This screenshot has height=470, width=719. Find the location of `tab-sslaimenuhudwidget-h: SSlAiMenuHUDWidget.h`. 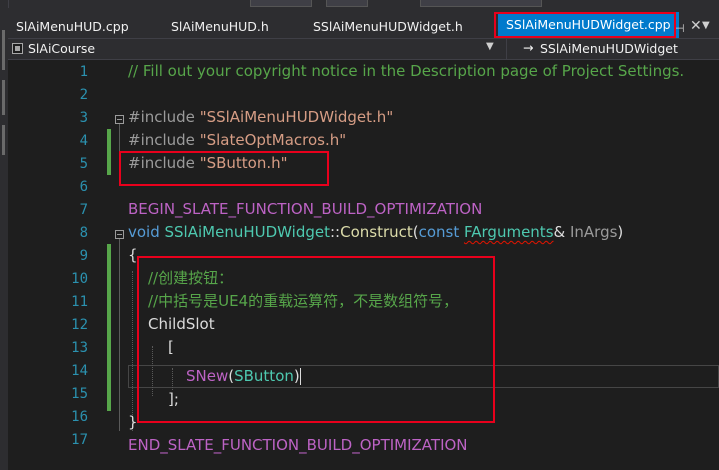

tab-sslaimenuhudwidget-h: SSlAiMenuHUDWidget.h is located at coordinates (388, 27).